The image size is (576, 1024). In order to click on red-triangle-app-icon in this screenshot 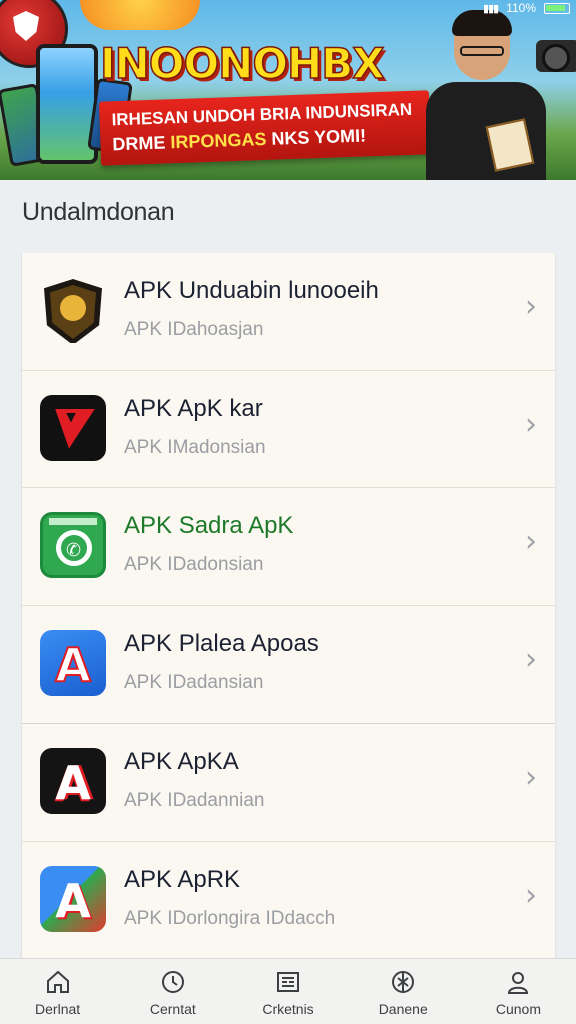, I will do `click(73, 427)`.